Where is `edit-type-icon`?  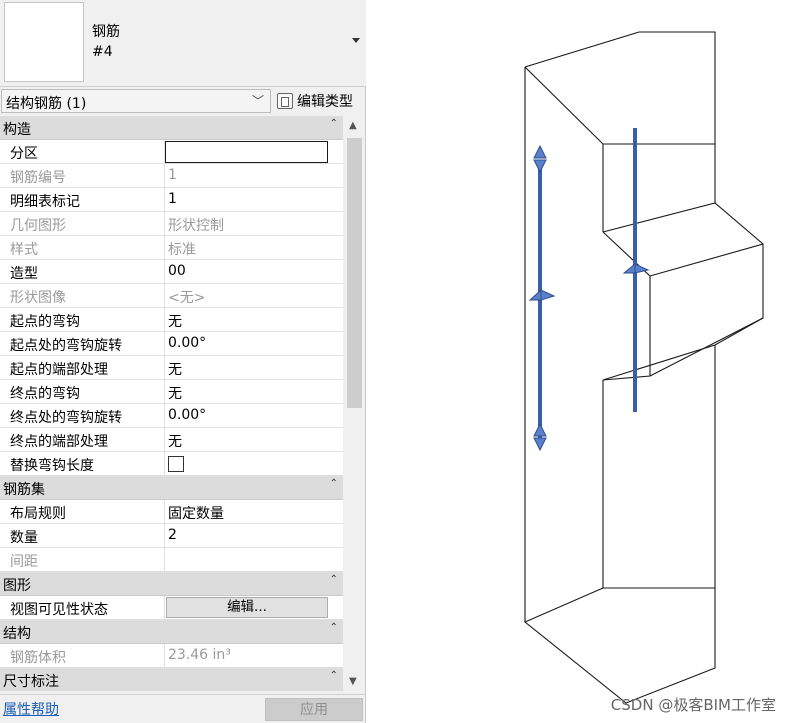
edit-type-icon is located at coordinates (285, 101).